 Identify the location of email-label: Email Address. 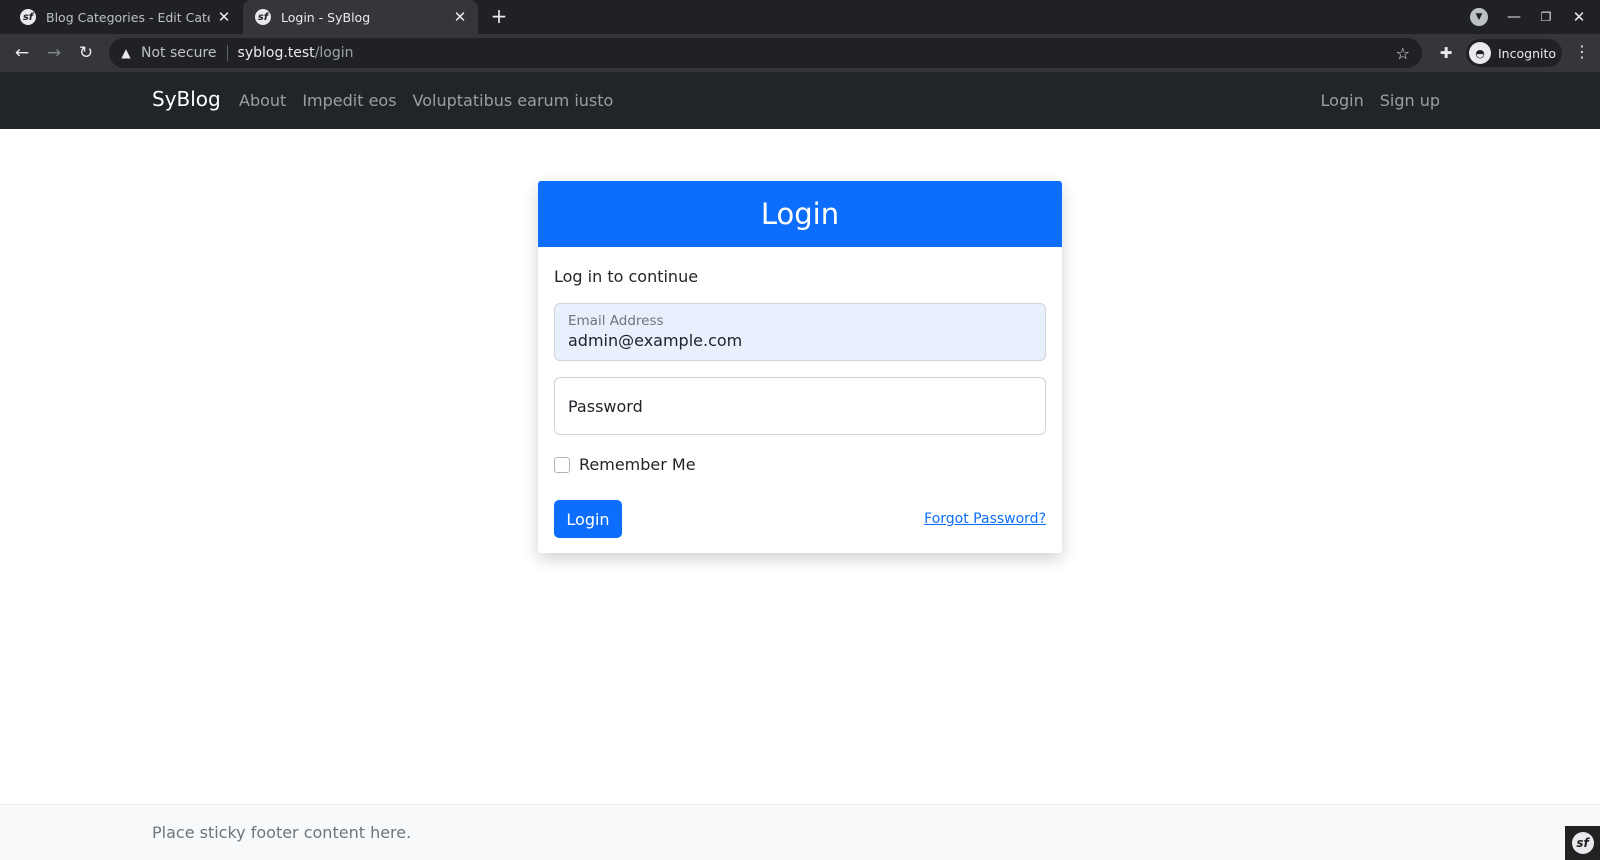
(616, 321).